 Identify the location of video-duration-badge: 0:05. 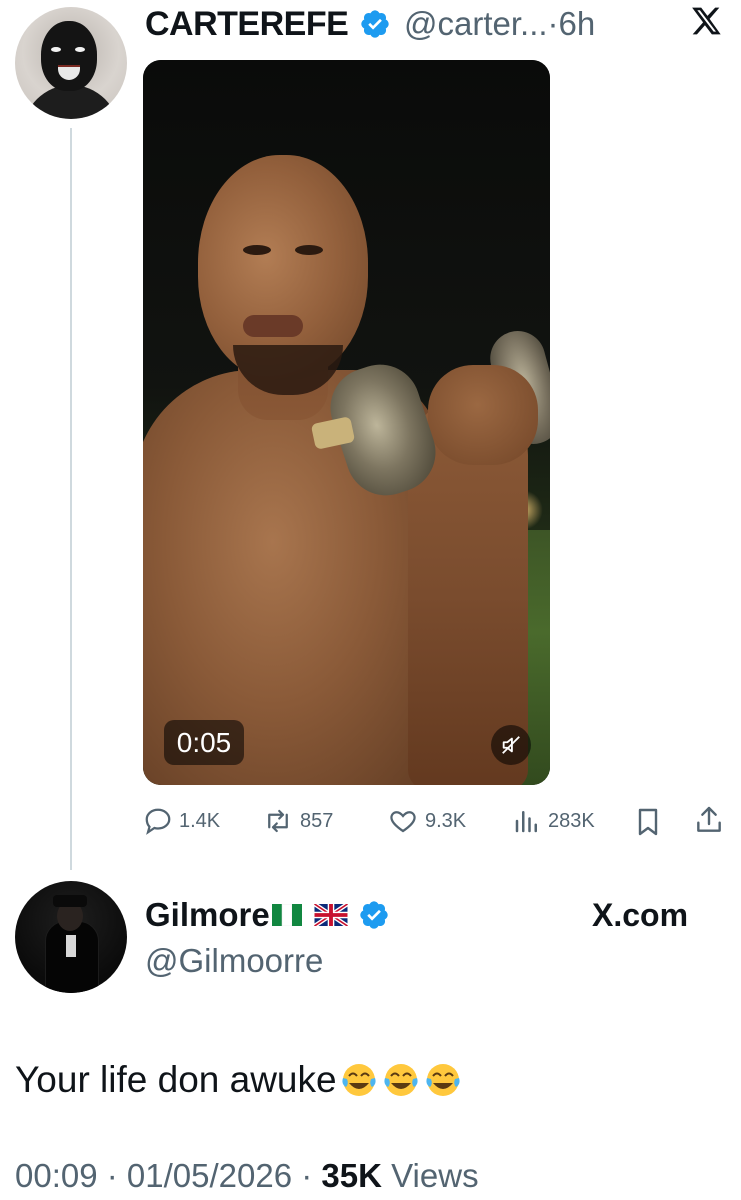
(204, 742).